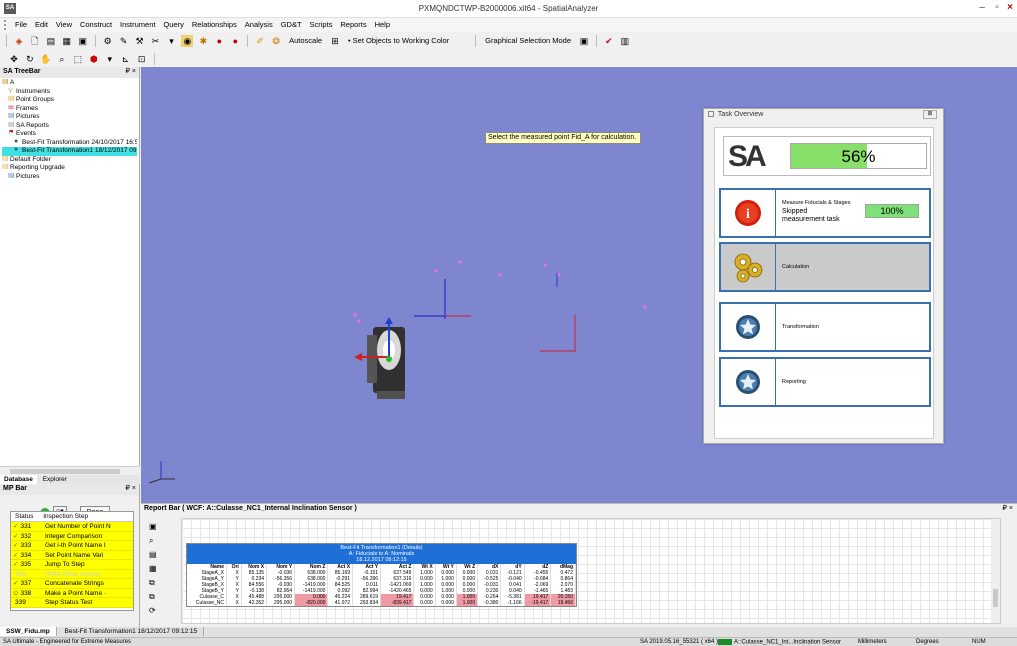  What do you see at coordinates (155, 583) in the screenshot?
I see `copy-icon: ⧉` at bounding box center [155, 583].